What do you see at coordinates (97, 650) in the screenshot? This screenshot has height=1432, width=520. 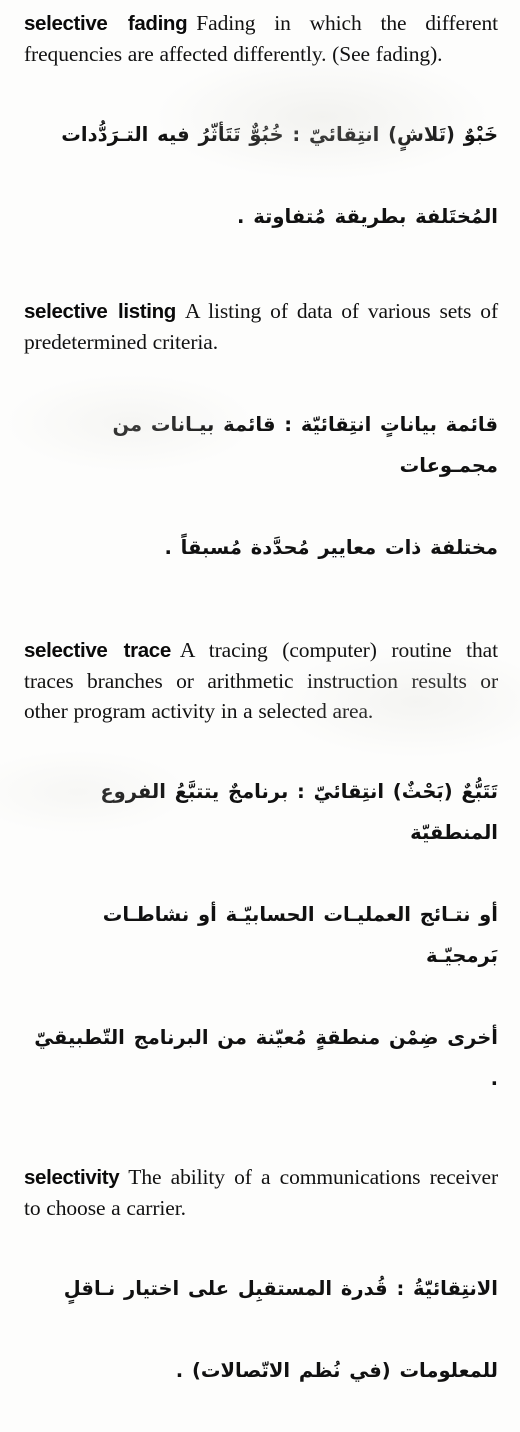 I see `entry-headword: selective trace` at bounding box center [97, 650].